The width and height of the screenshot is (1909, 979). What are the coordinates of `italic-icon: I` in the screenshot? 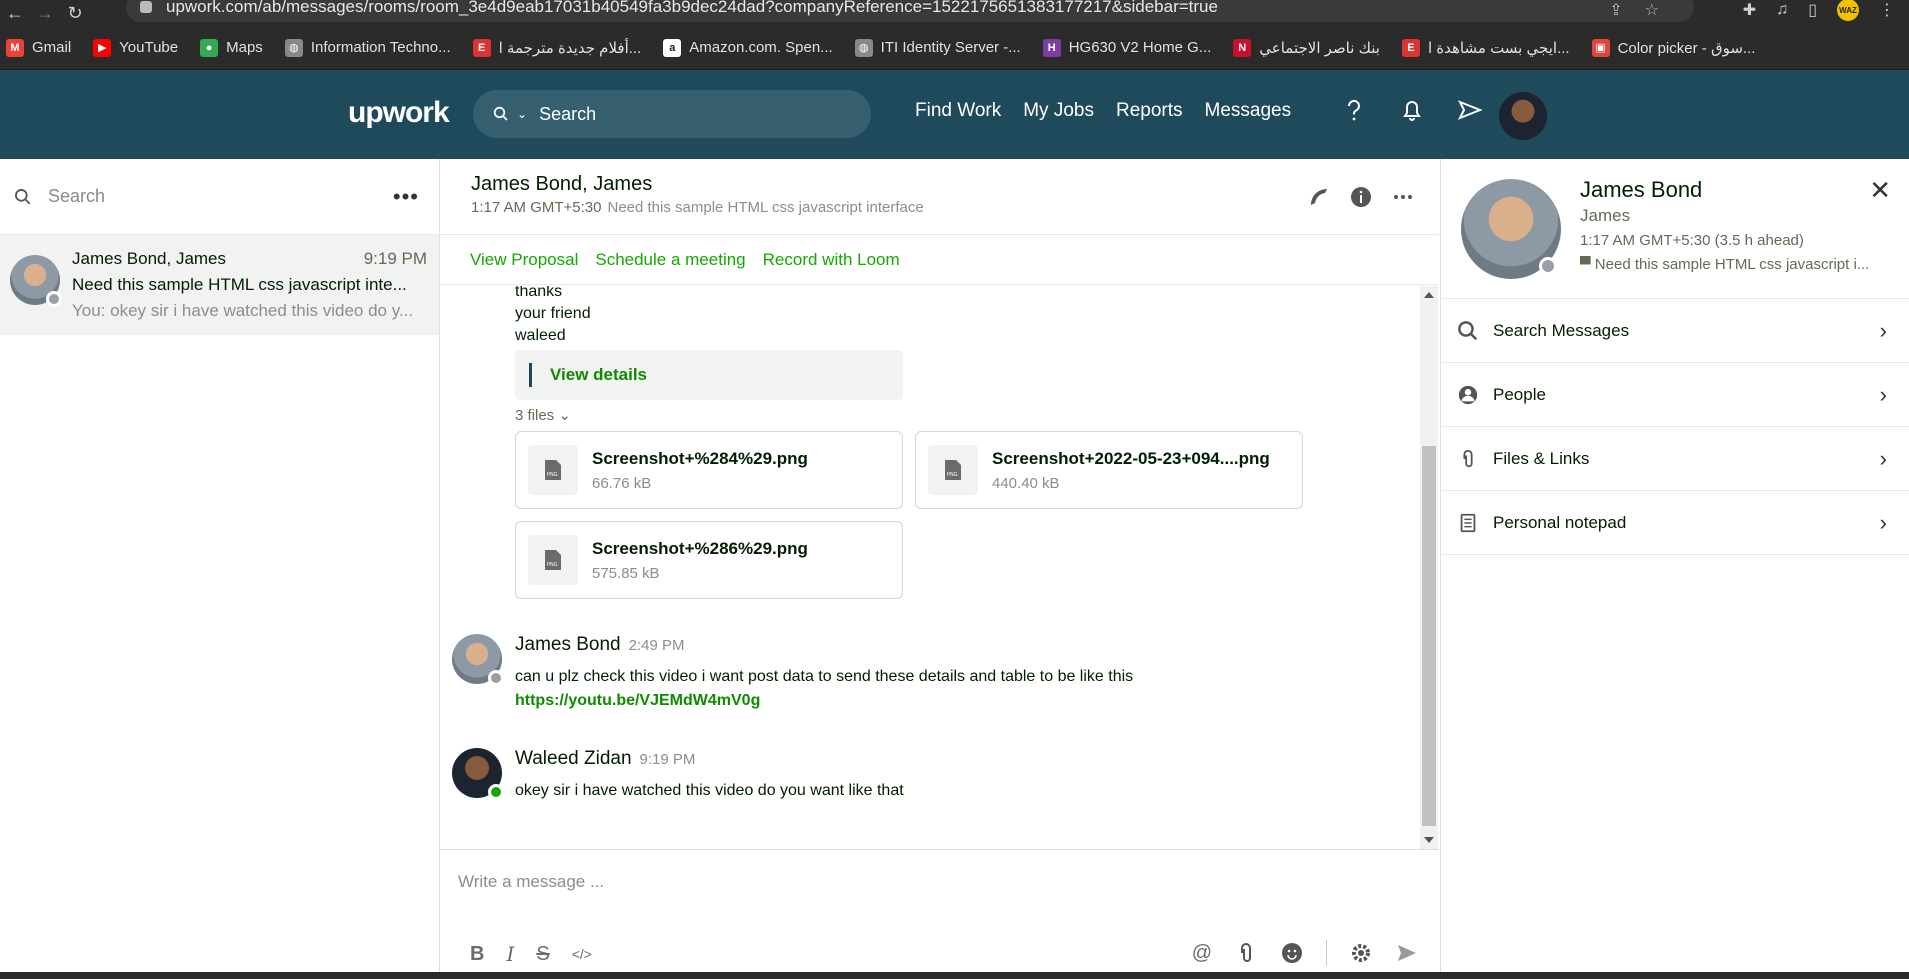 It's located at (510, 954).